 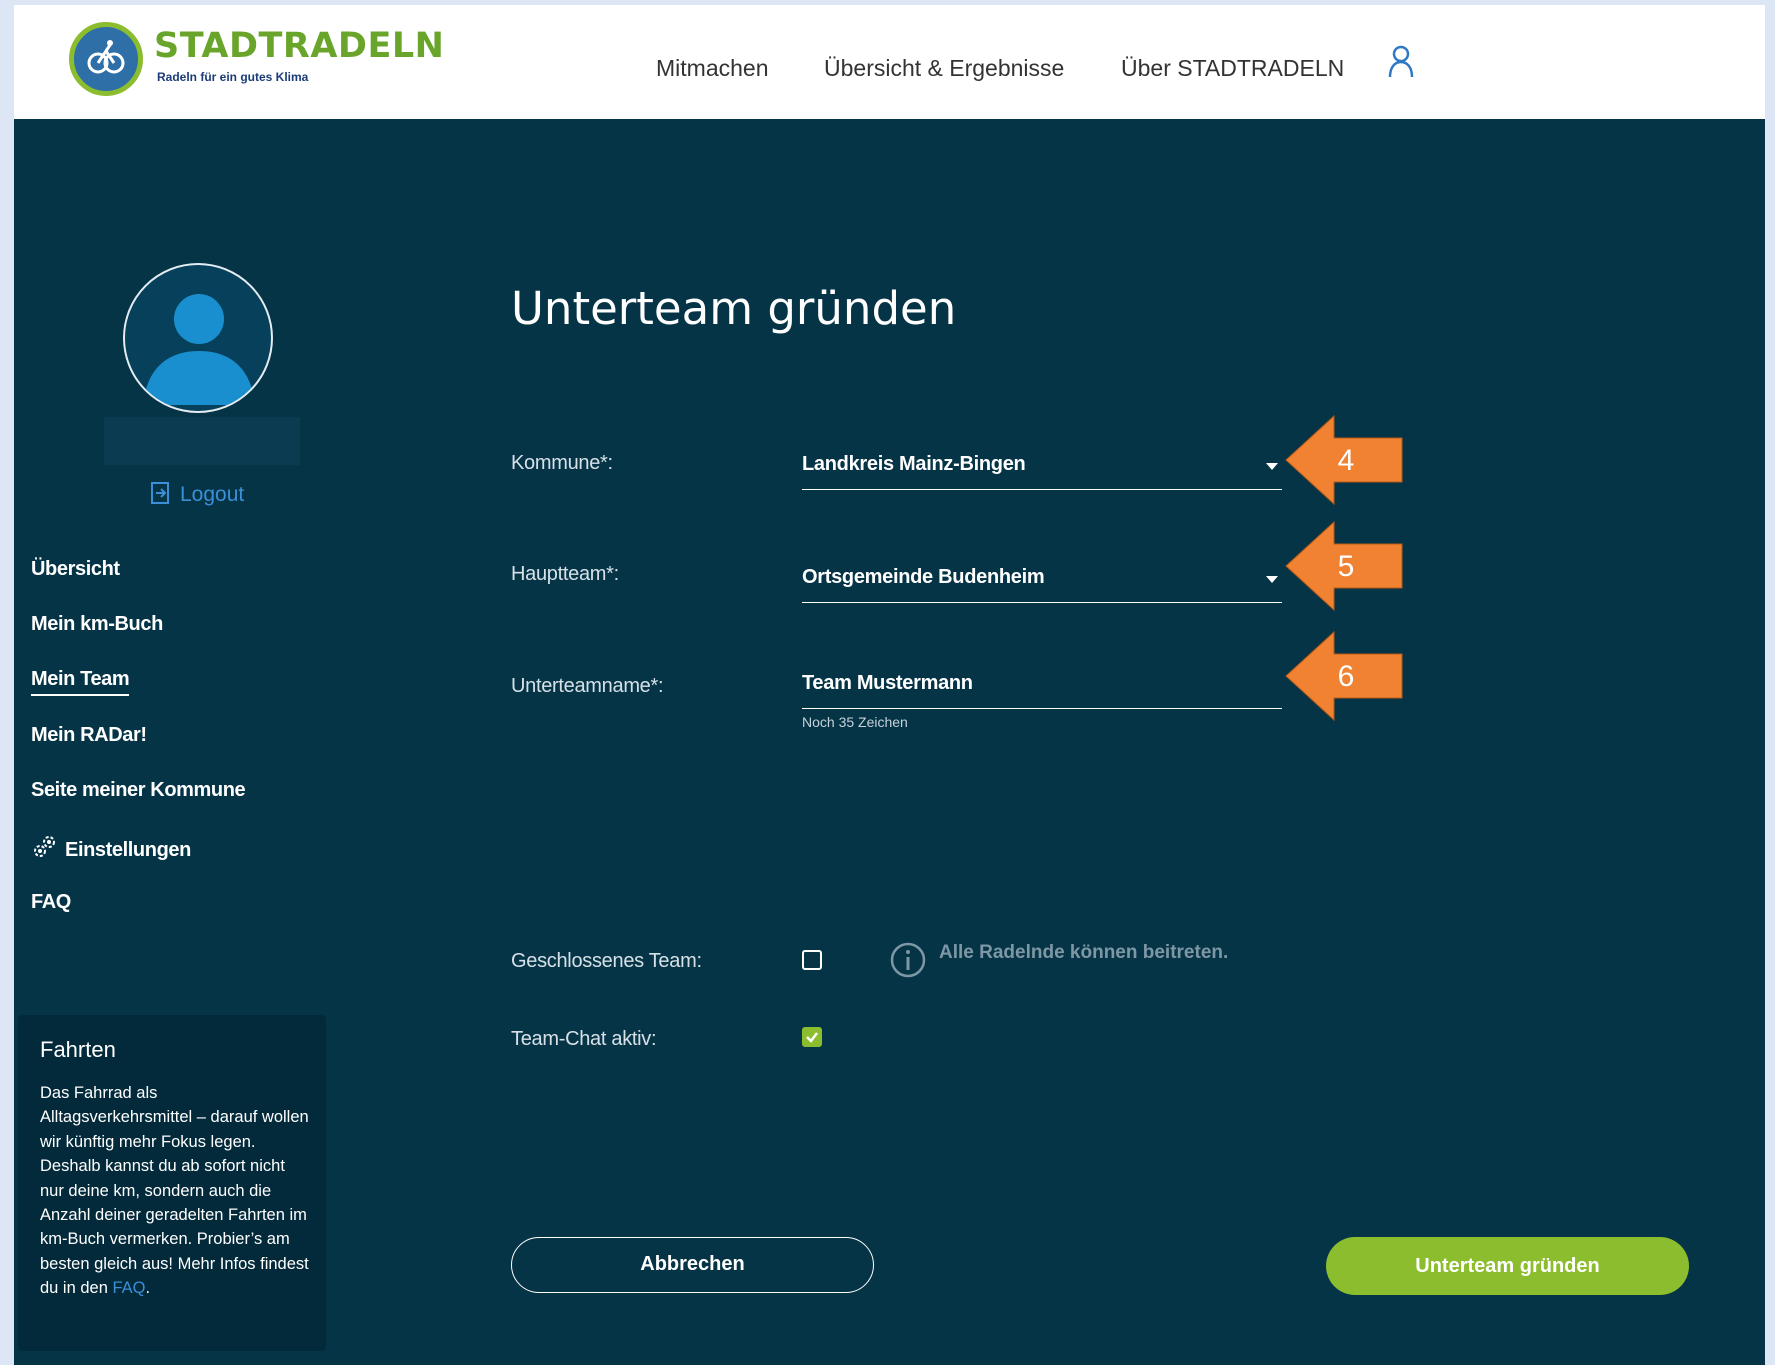 I want to click on unterteamname-value: Team Mustermann, so click(x=887, y=683).